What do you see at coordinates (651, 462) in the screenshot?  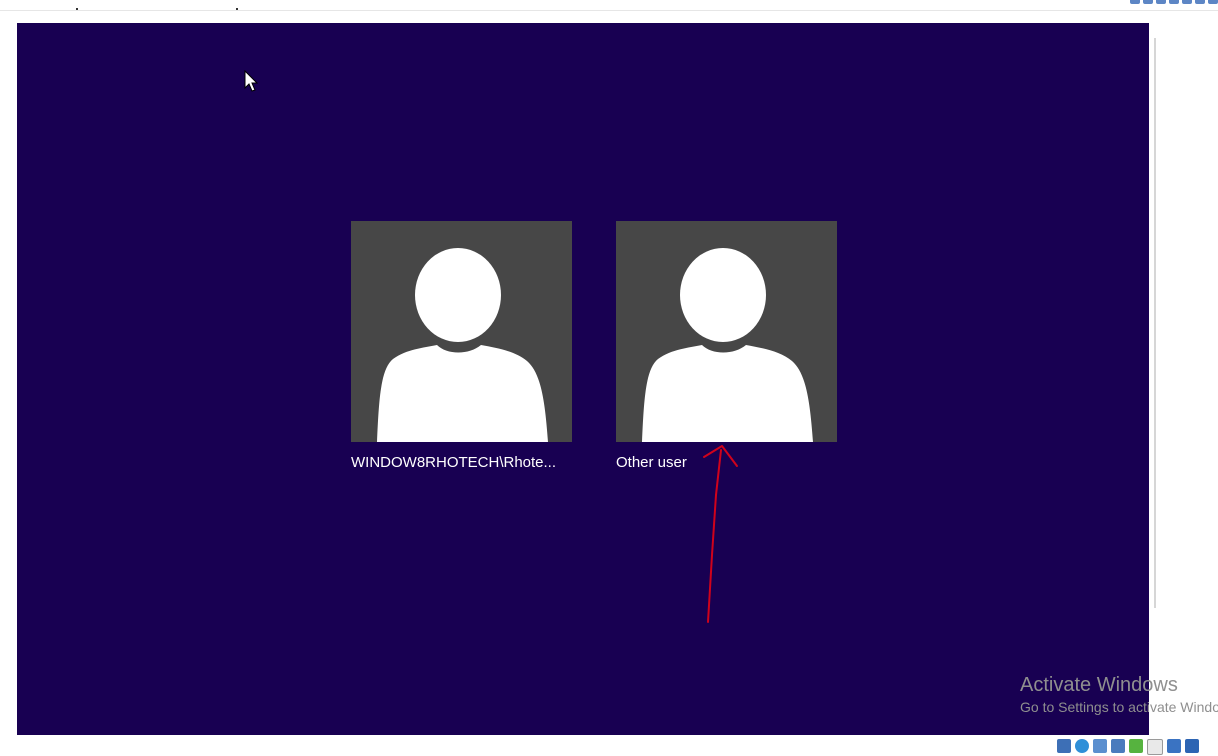 I see `user-tile-label: Other user` at bounding box center [651, 462].